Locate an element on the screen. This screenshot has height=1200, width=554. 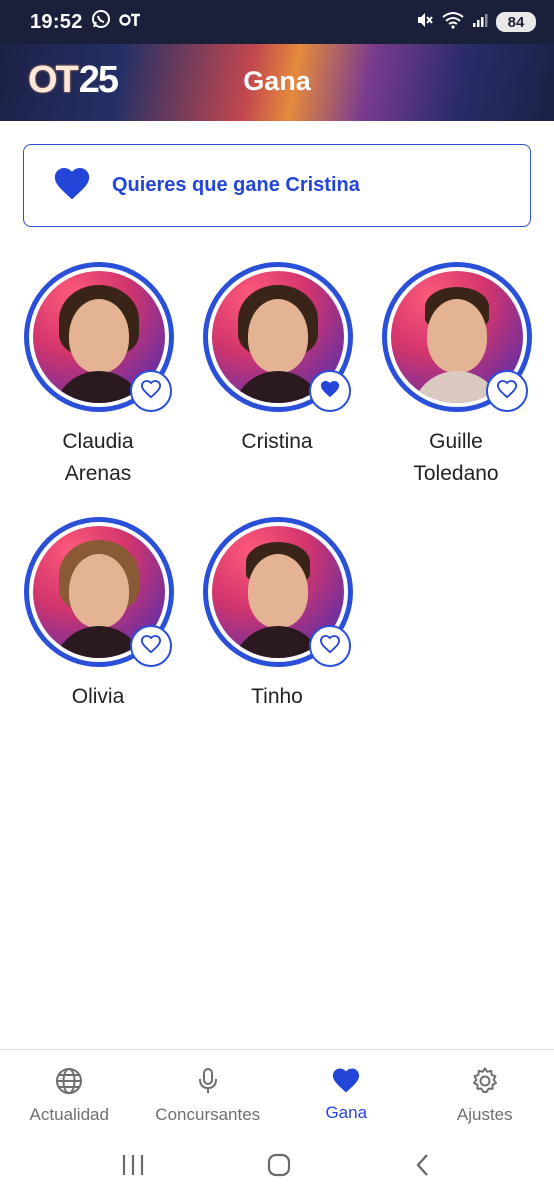
gear-icon is located at coordinates (485, 1083).